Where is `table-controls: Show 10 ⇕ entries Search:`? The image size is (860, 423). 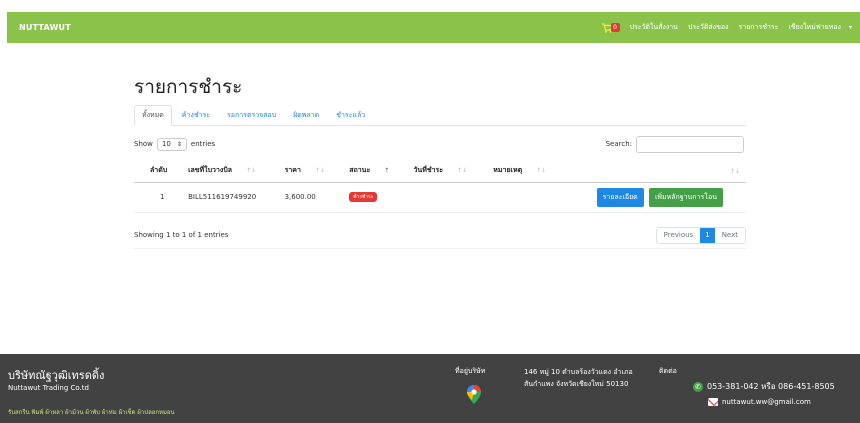
table-controls: Show 10 ⇕ entries Search: is located at coordinates (440, 144).